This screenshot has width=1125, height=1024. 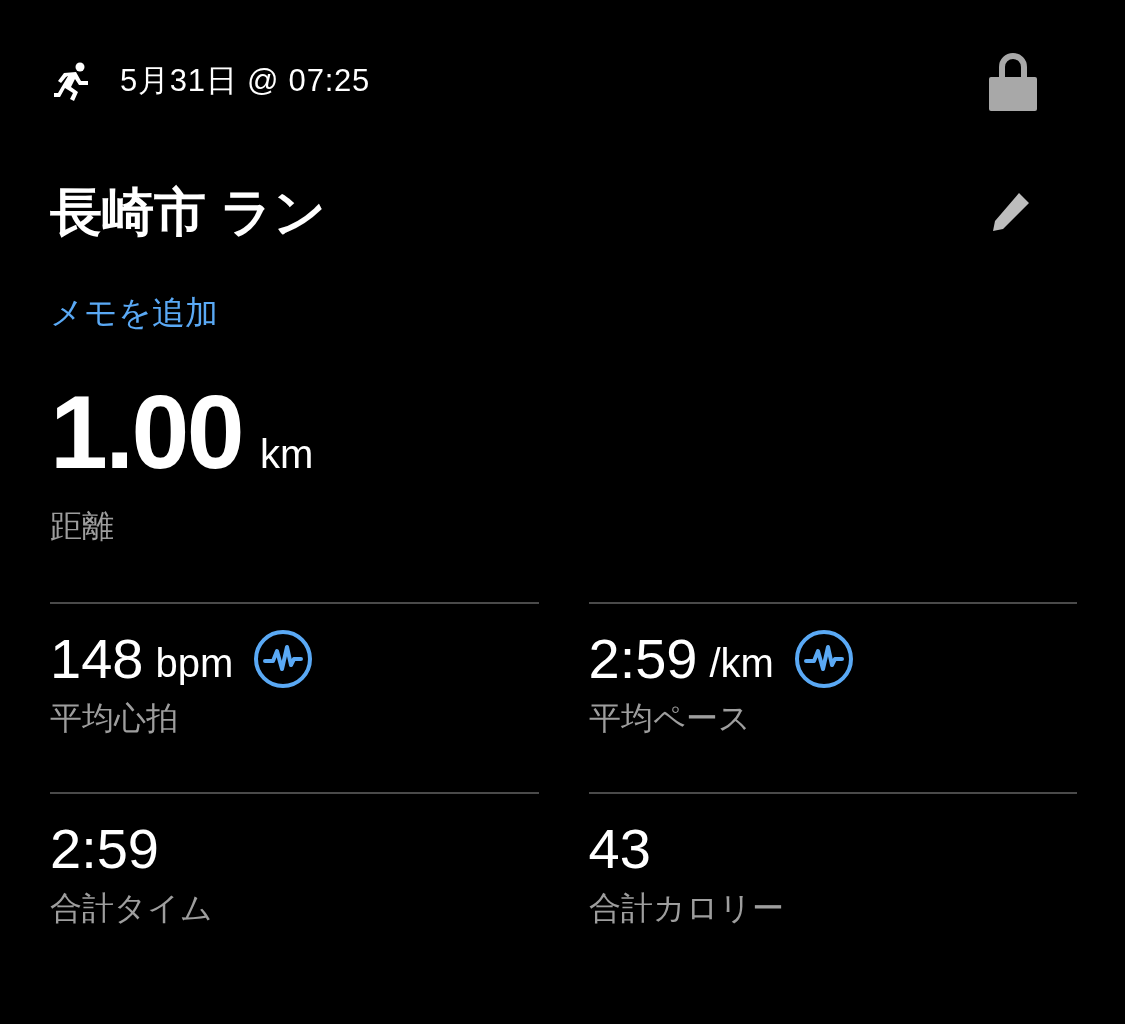 I want to click on distance-label: 距離, so click(x=82, y=526).